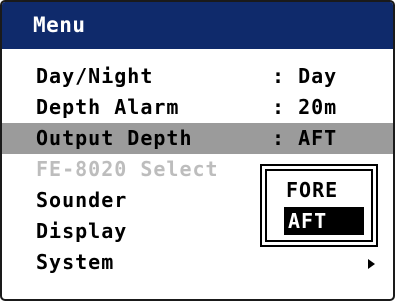  I want to click on menu-item-label: System, so click(75, 262).